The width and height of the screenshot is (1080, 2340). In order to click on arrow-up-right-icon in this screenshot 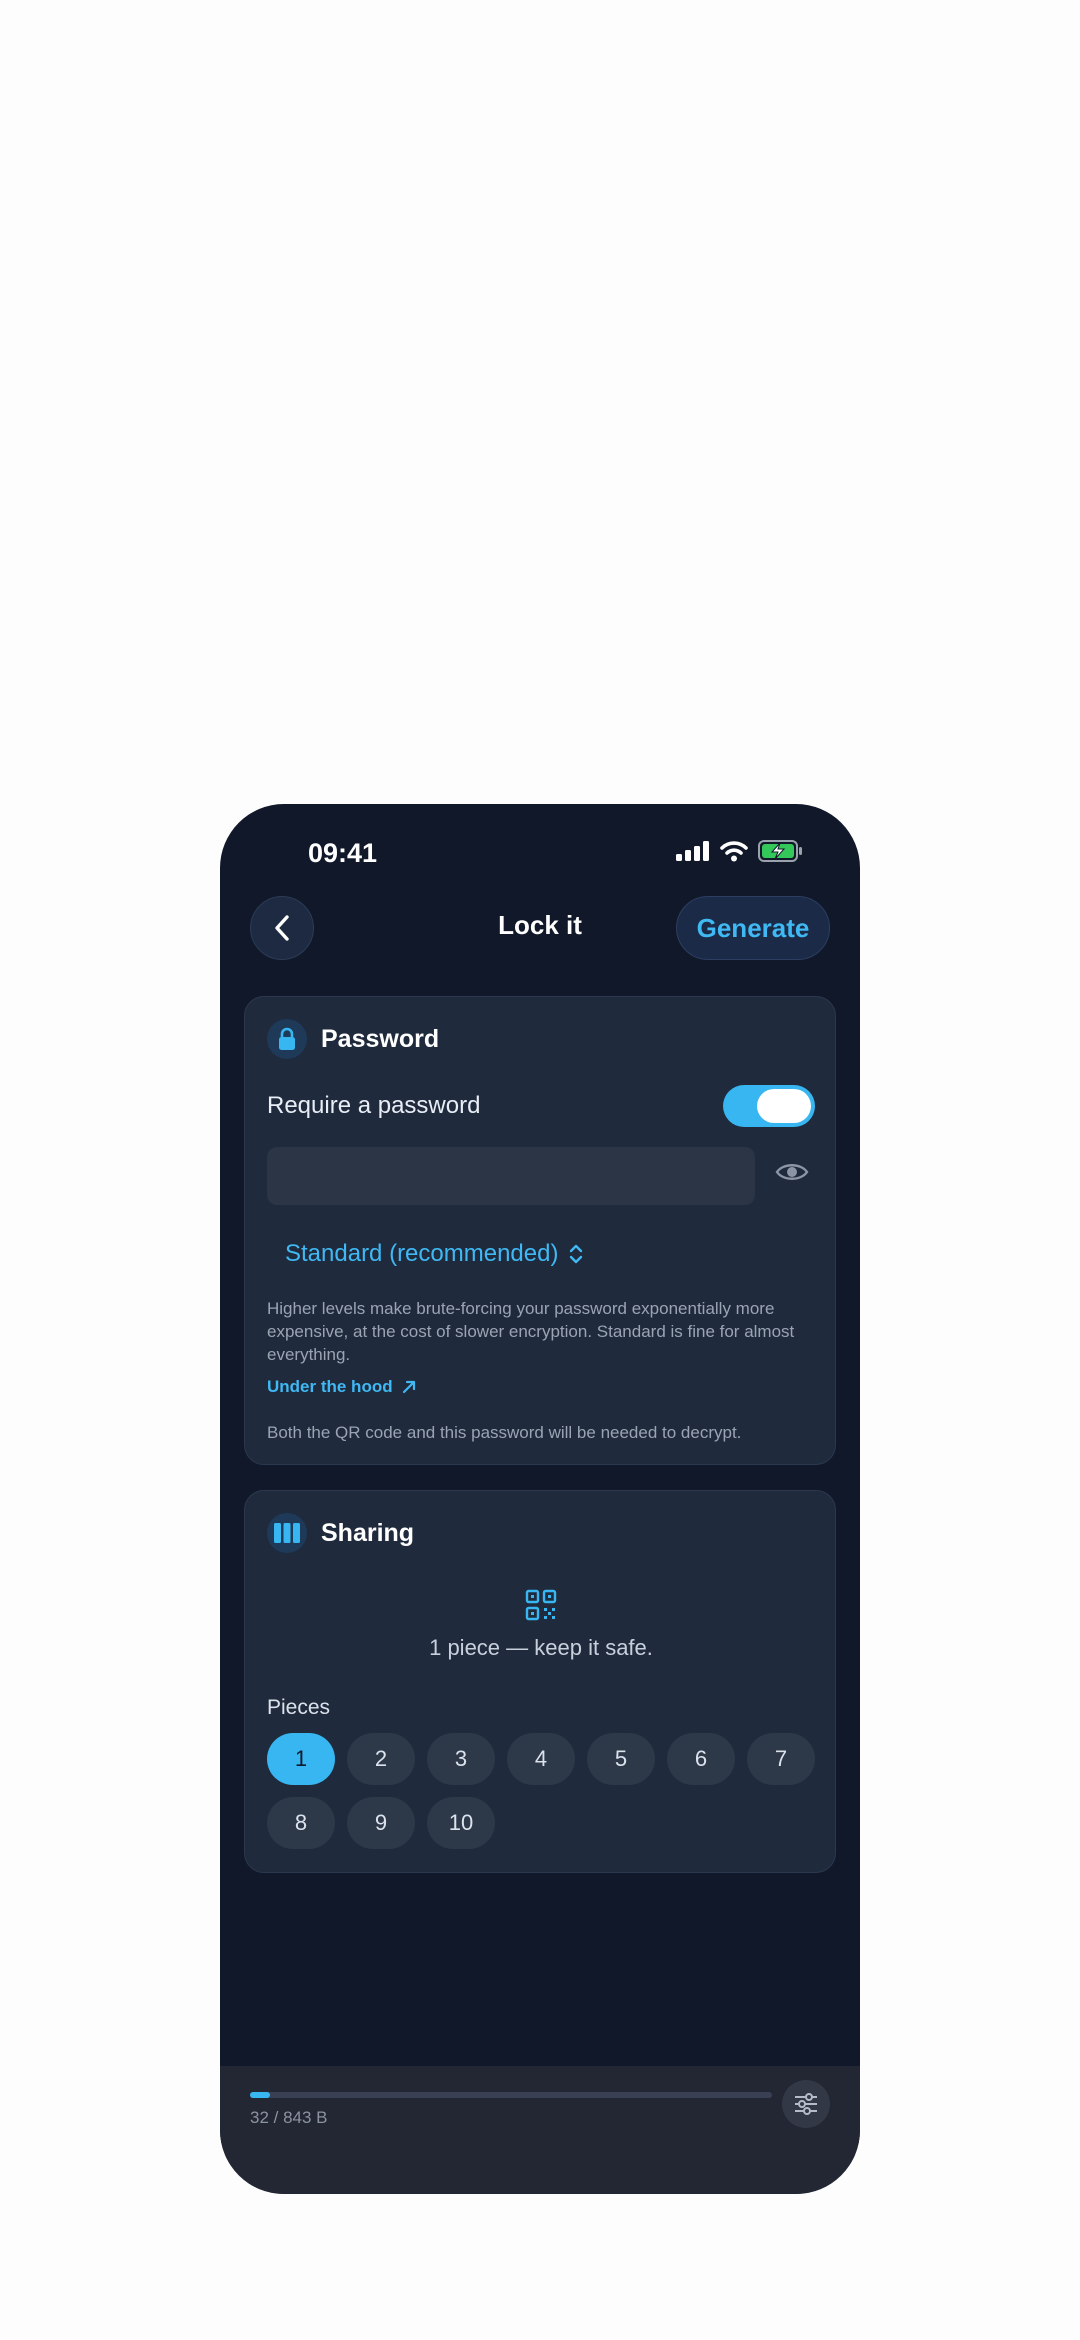, I will do `click(408, 1387)`.